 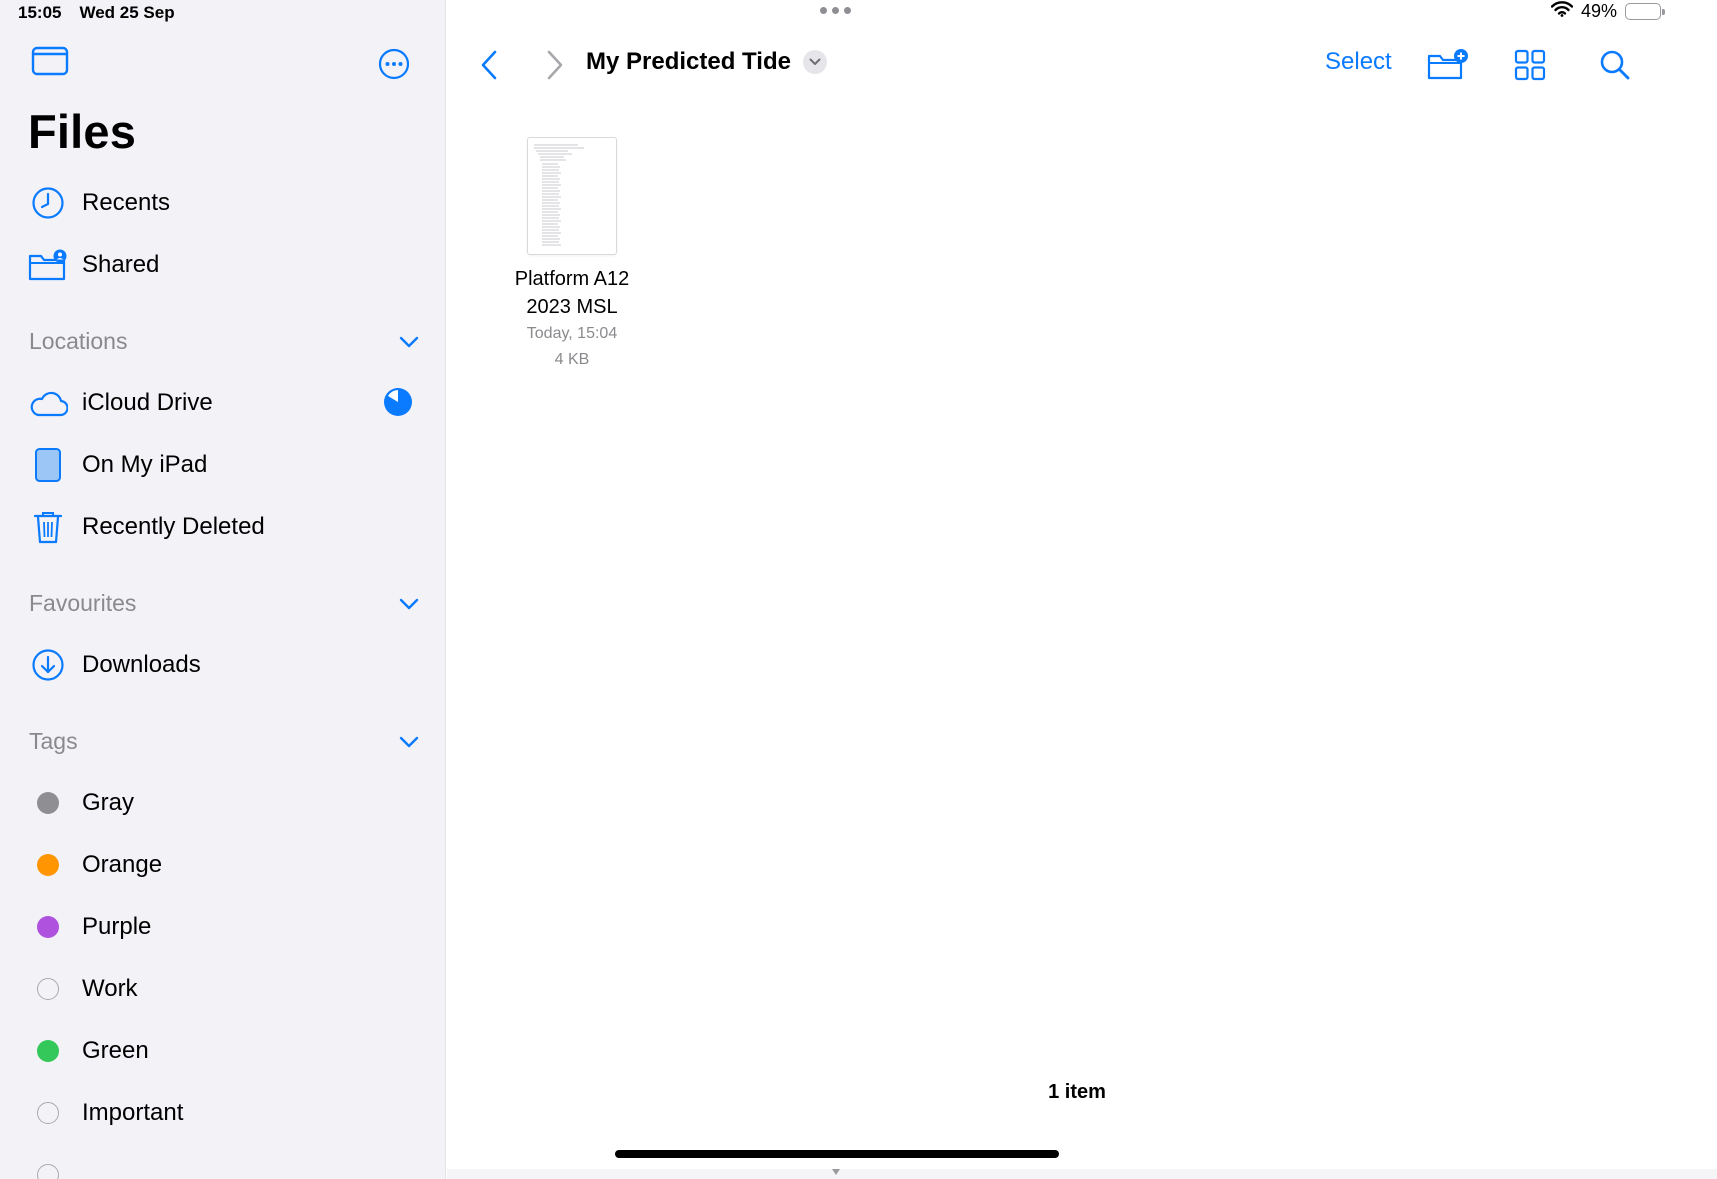 What do you see at coordinates (223, 989) in the screenshot?
I see `sidebar-tag-work: Work` at bounding box center [223, 989].